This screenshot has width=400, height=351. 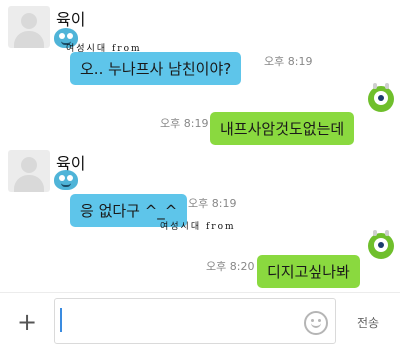 What do you see at coordinates (27, 322) in the screenshot?
I see `plus-icon: +` at bounding box center [27, 322].